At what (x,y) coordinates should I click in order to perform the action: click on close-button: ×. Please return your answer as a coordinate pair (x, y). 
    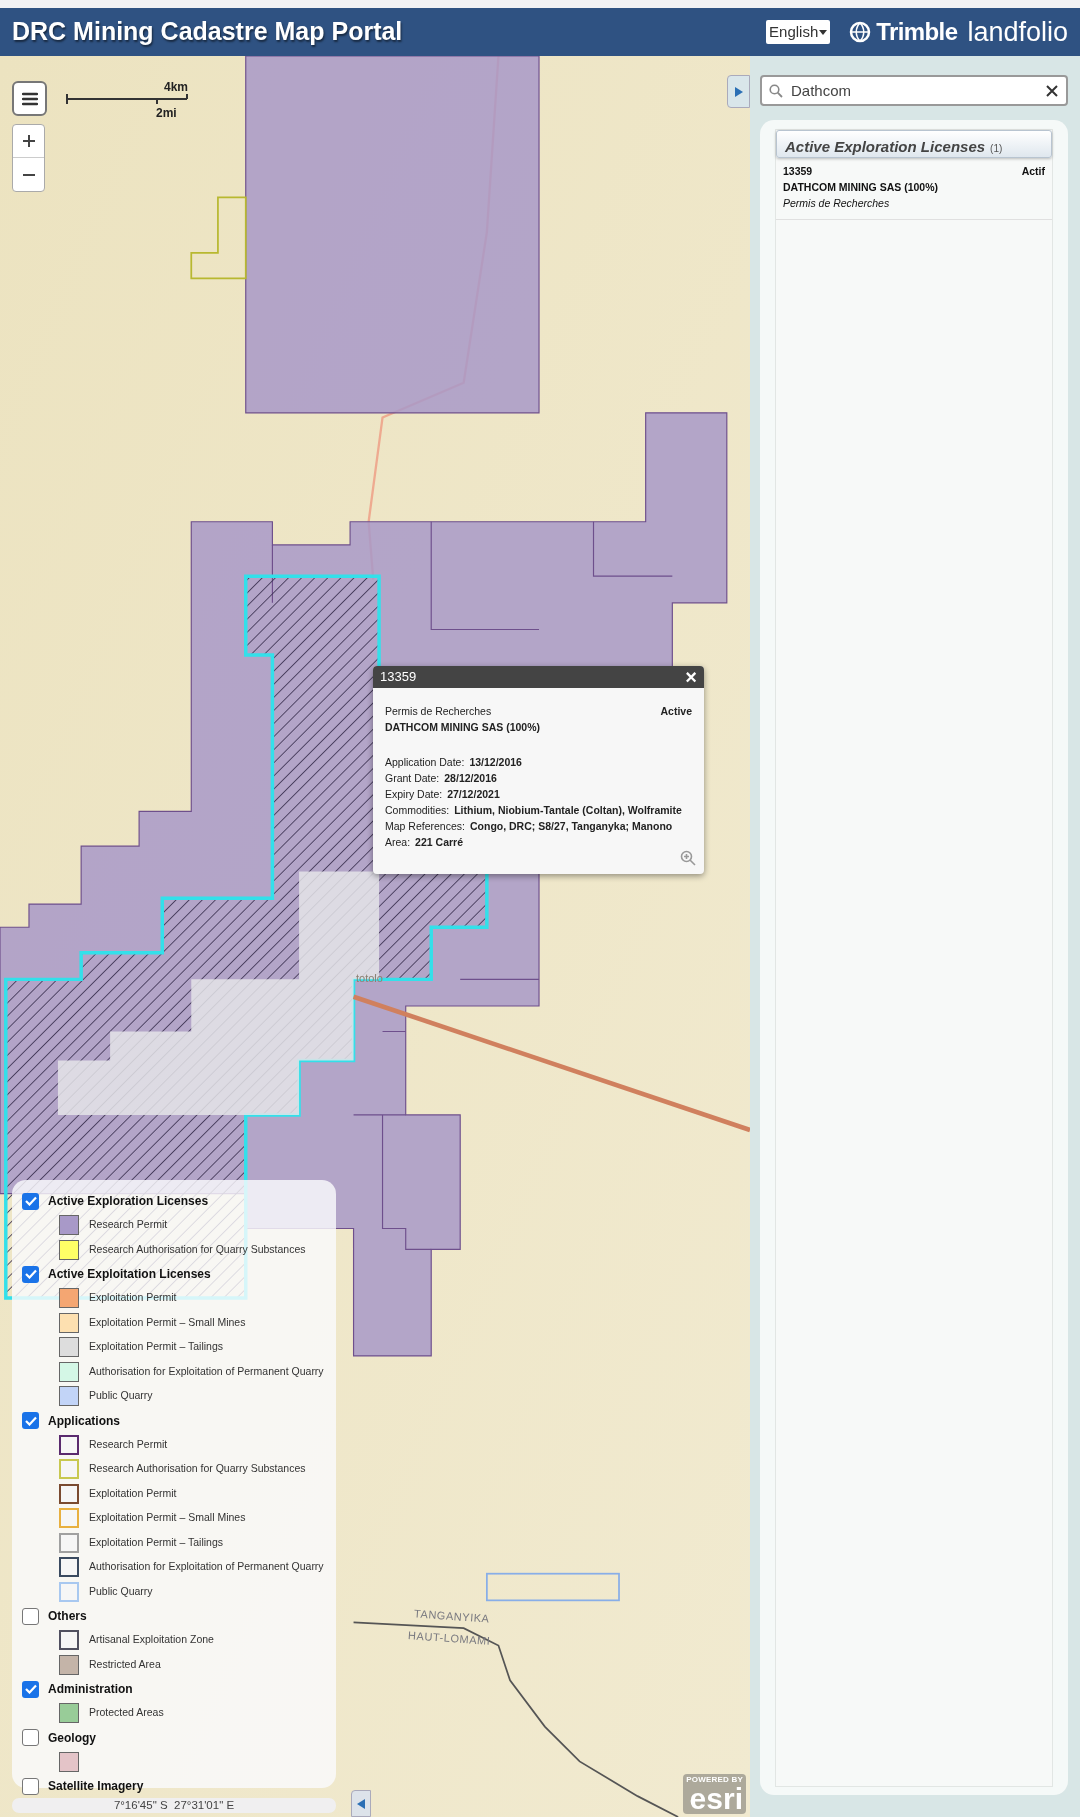
    Looking at the image, I should click on (691, 677).